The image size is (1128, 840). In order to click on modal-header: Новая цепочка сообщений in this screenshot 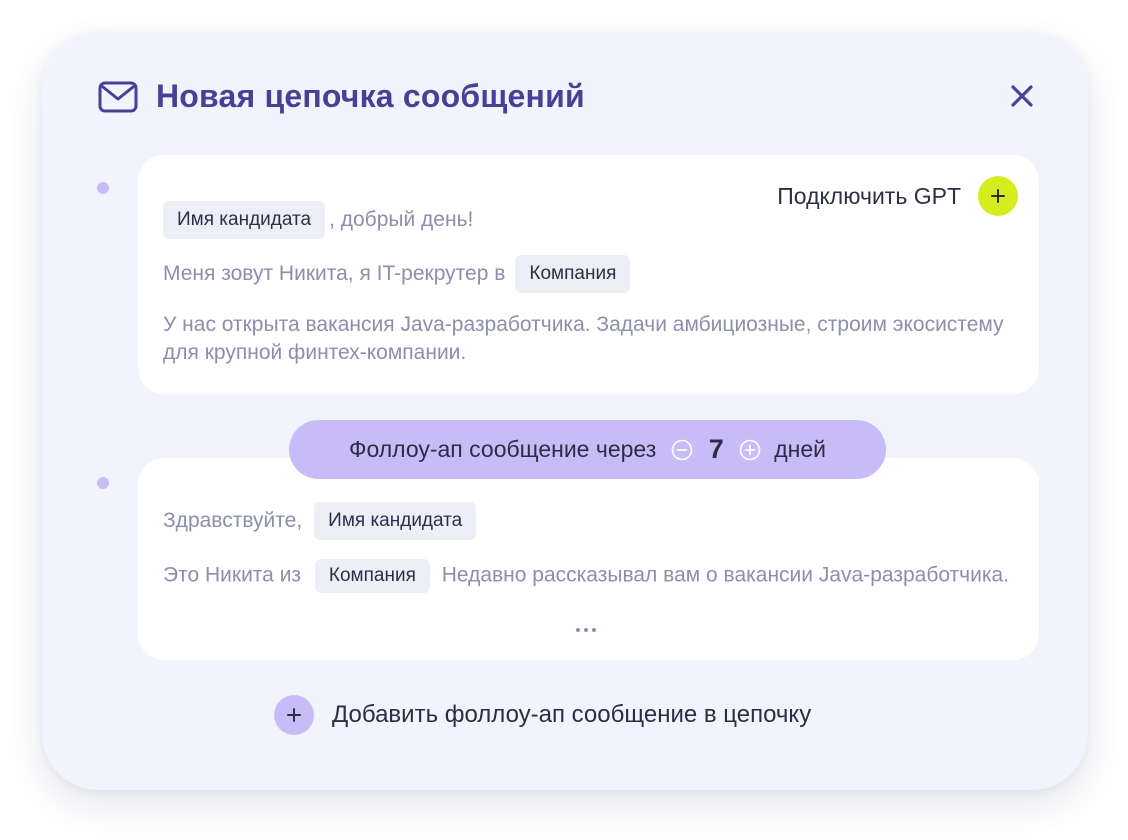, I will do `click(341, 96)`.